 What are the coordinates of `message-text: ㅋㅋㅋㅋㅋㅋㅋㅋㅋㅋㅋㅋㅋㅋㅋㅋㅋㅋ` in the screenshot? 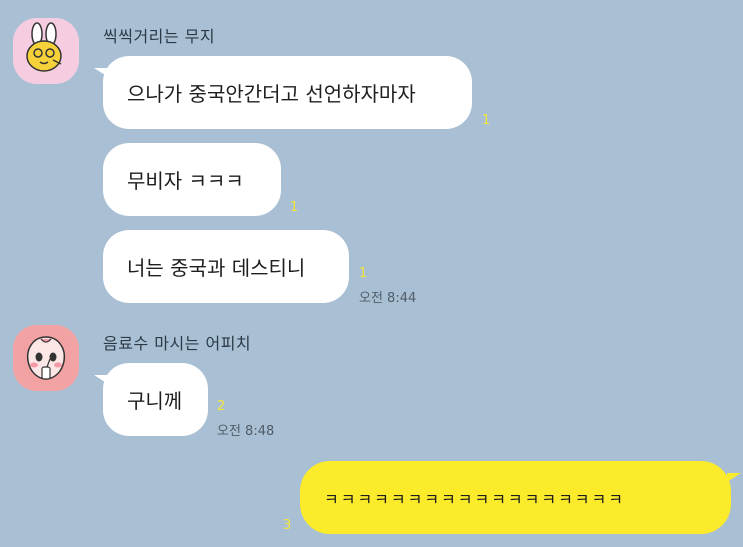 It's located at (474, 499).